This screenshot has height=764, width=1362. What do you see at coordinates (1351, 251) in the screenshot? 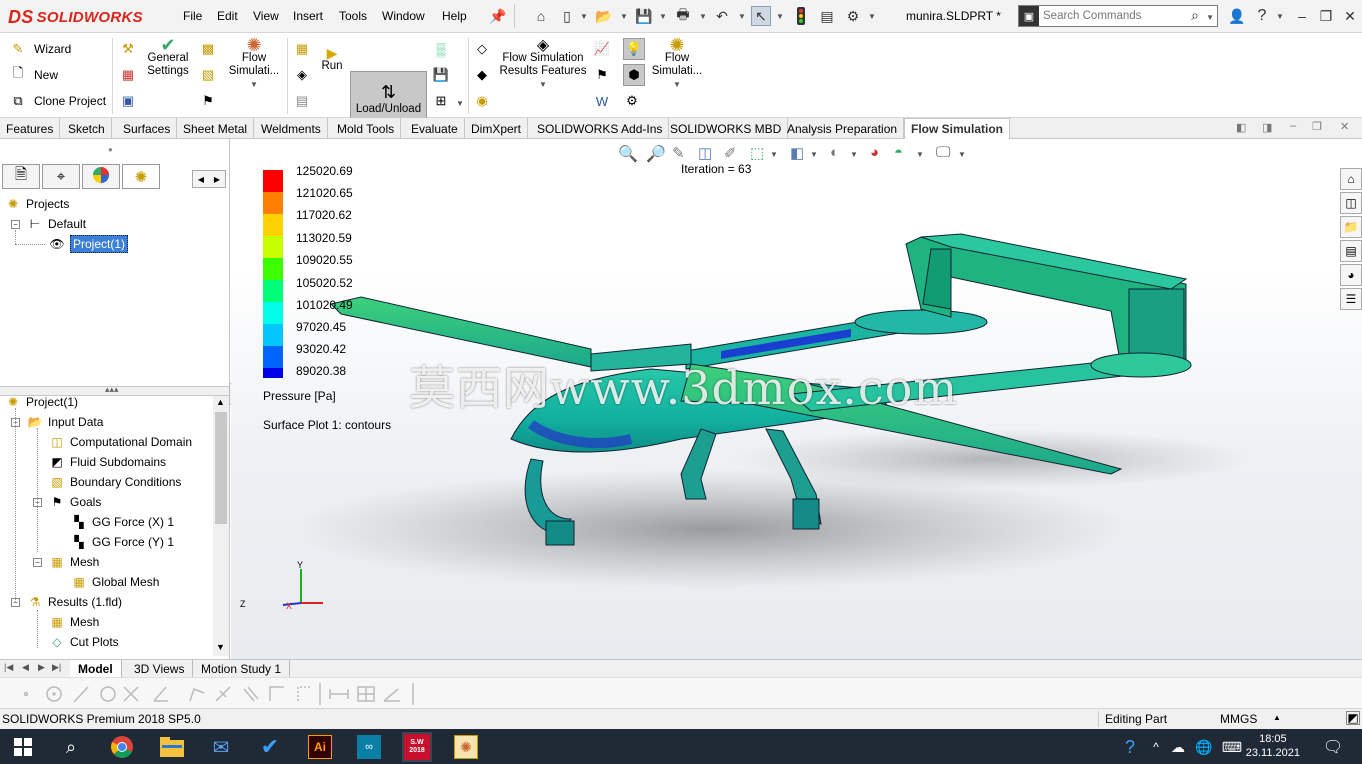
I see `view-palette-icon: ▤` at bounding box center [1351, 251].